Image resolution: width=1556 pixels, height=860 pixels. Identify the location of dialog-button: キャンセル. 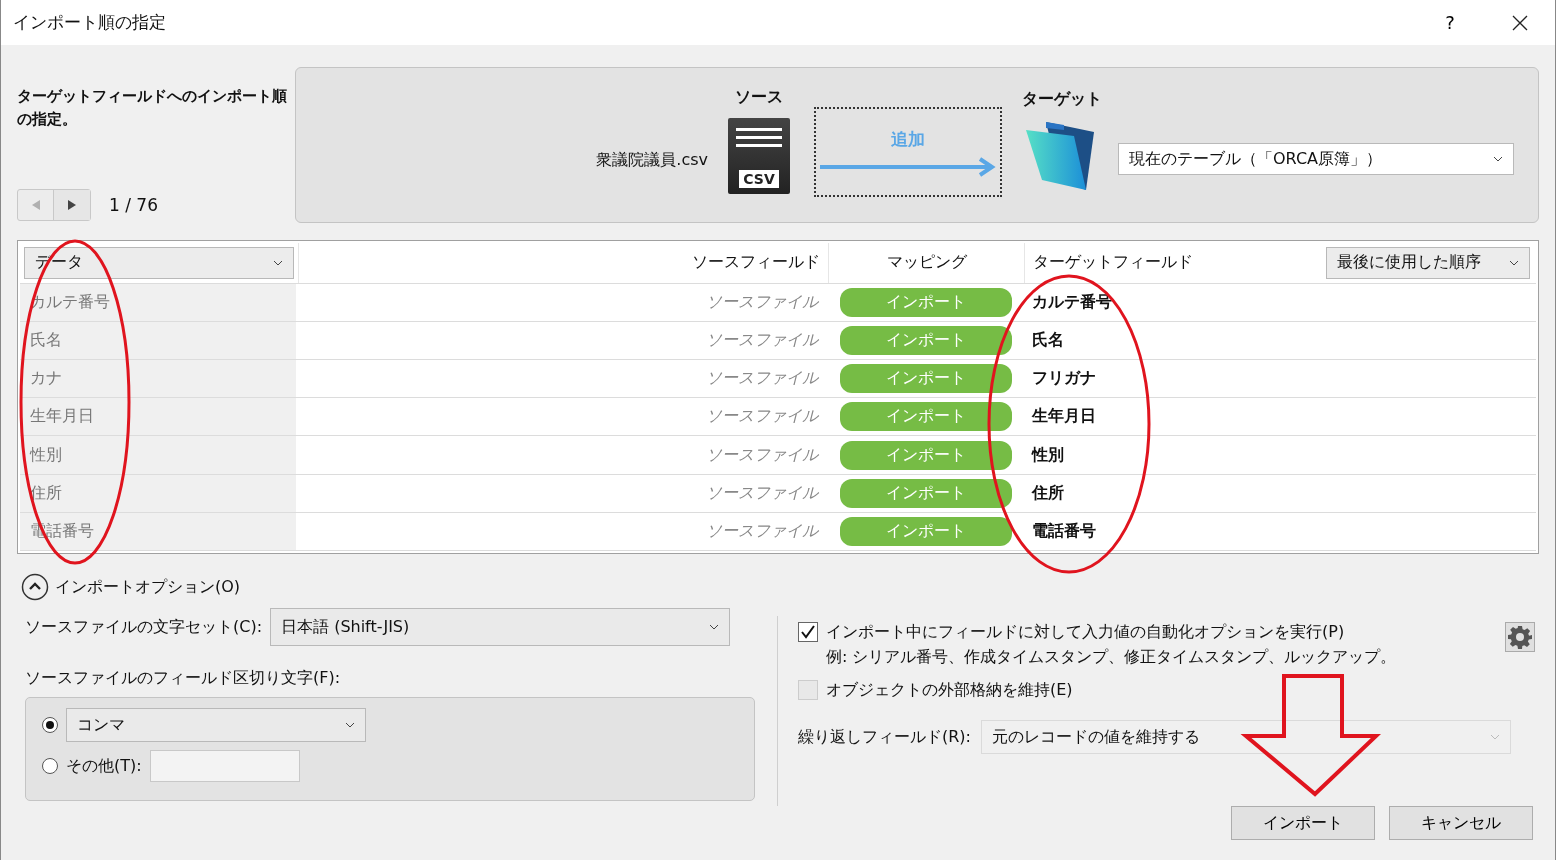
(1461, 823).